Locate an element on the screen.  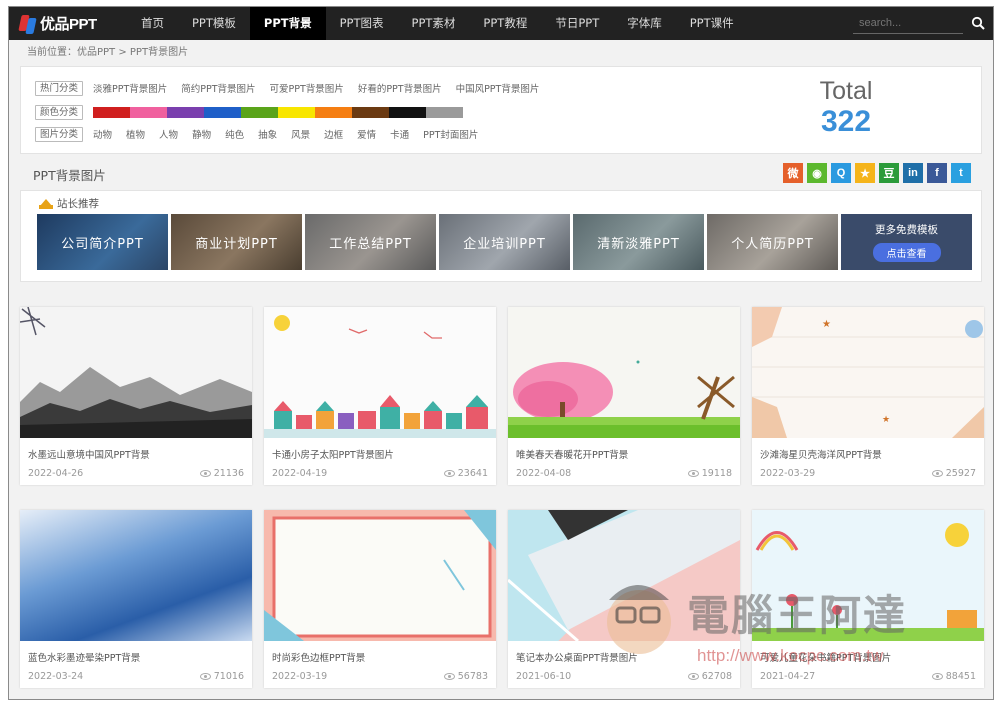
nav-item-home: 首页 is located at coordinates (152, 23).